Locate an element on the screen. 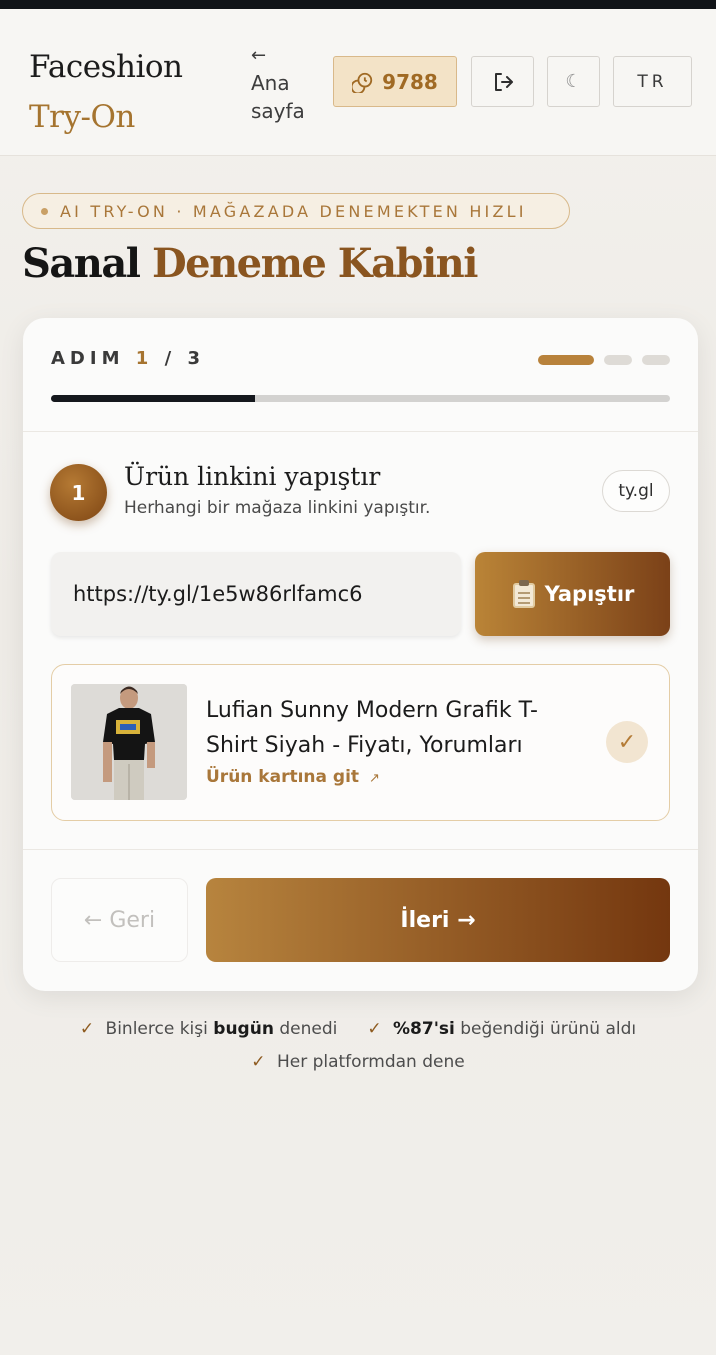 This screenshot has width=716, height=1355. home-link-label: Ana sayfa is located at coordinates (278, 97).